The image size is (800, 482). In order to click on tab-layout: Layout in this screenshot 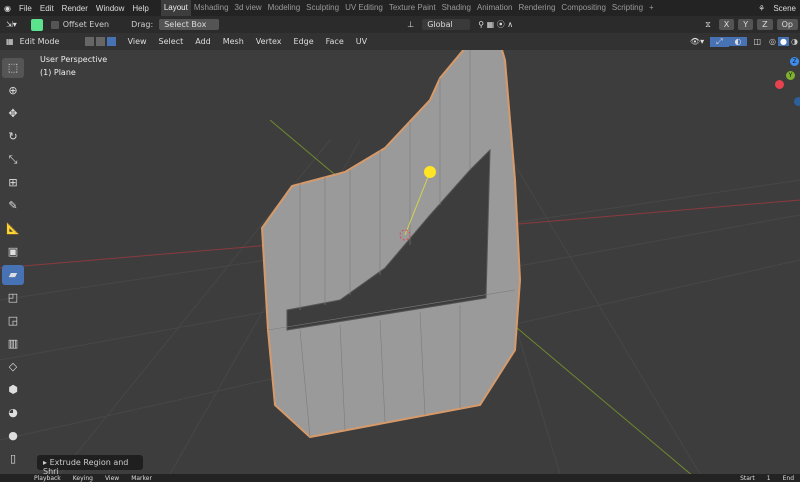, I will do `click(175, 8)`.